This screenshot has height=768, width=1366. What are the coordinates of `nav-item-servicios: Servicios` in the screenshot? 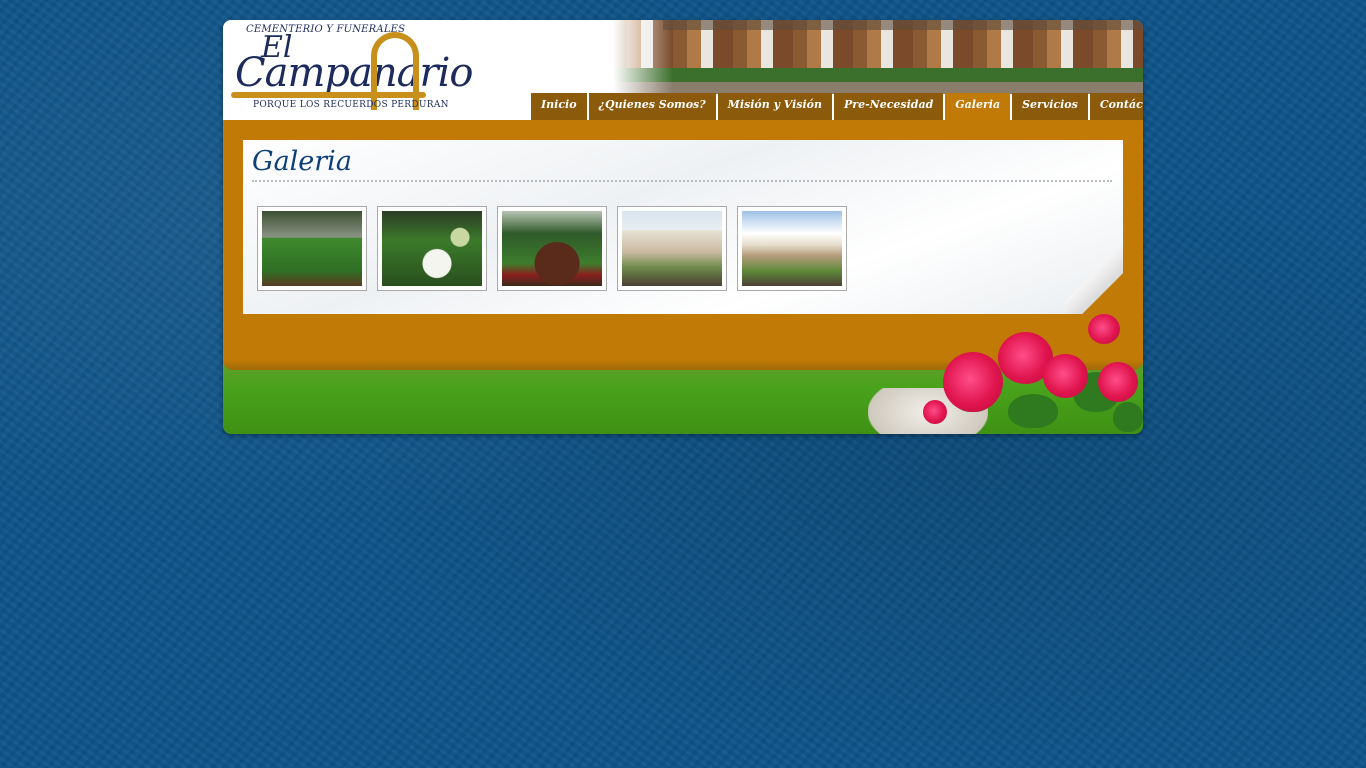 It's located at (1050, 106).